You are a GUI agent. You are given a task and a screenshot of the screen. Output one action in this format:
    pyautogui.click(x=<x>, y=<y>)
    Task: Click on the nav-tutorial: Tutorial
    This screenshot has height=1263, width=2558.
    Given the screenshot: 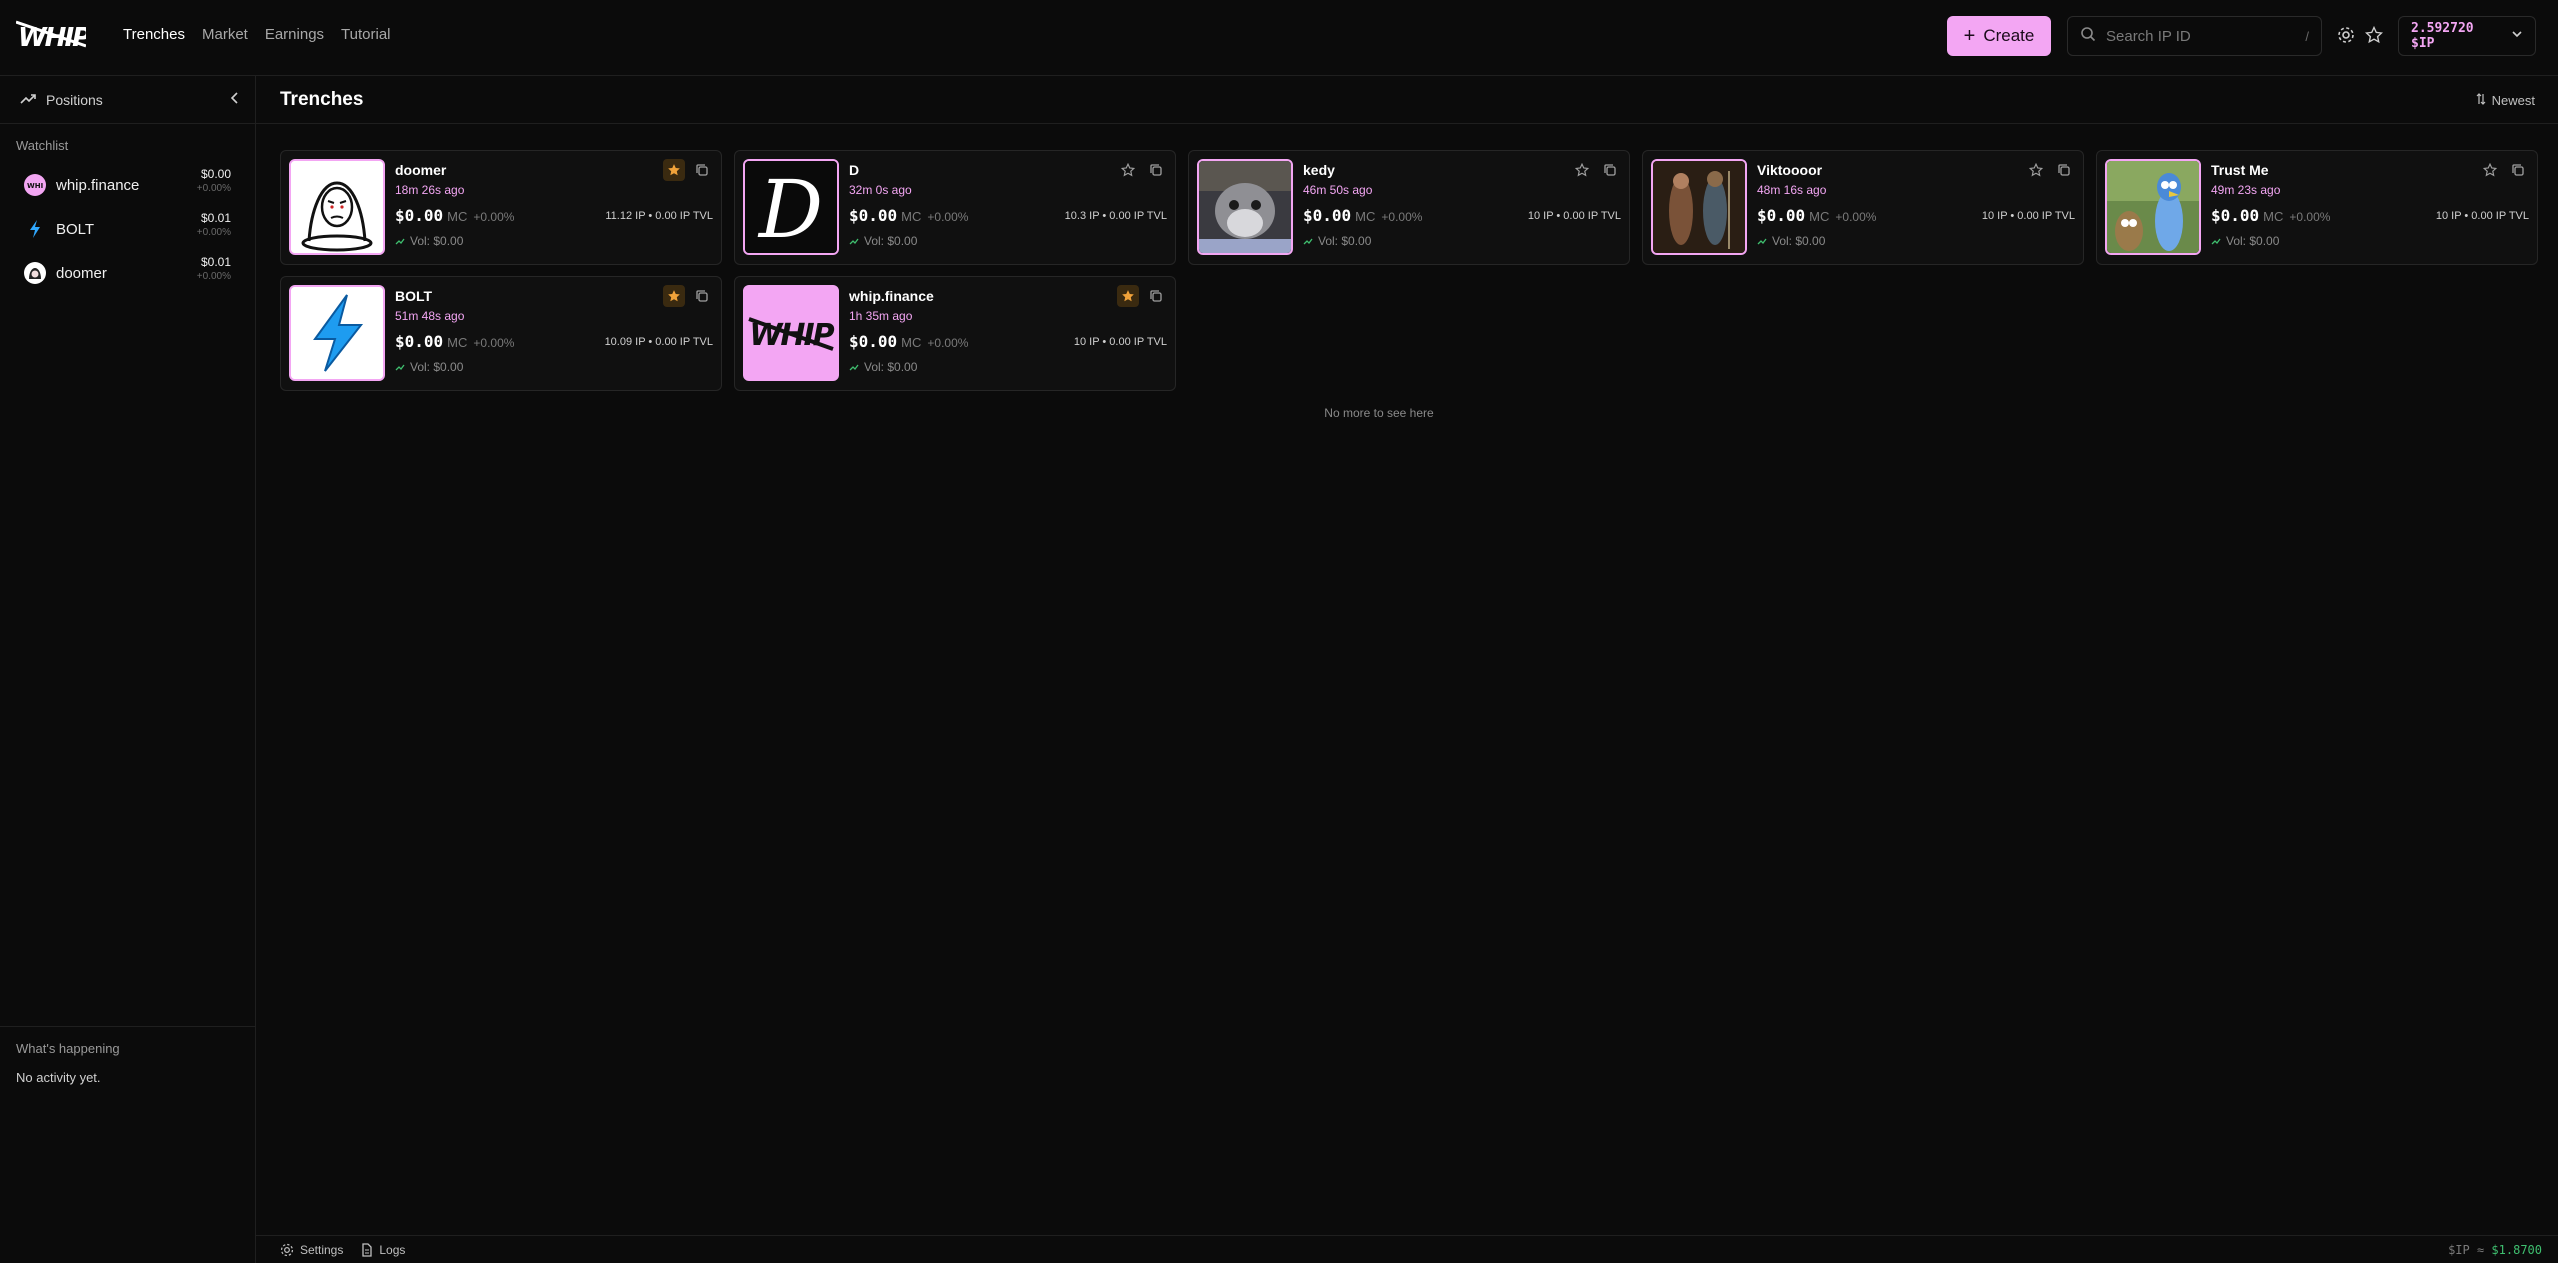 What is the action you would take?
    pyautogui.click(x=365, y=34)
    